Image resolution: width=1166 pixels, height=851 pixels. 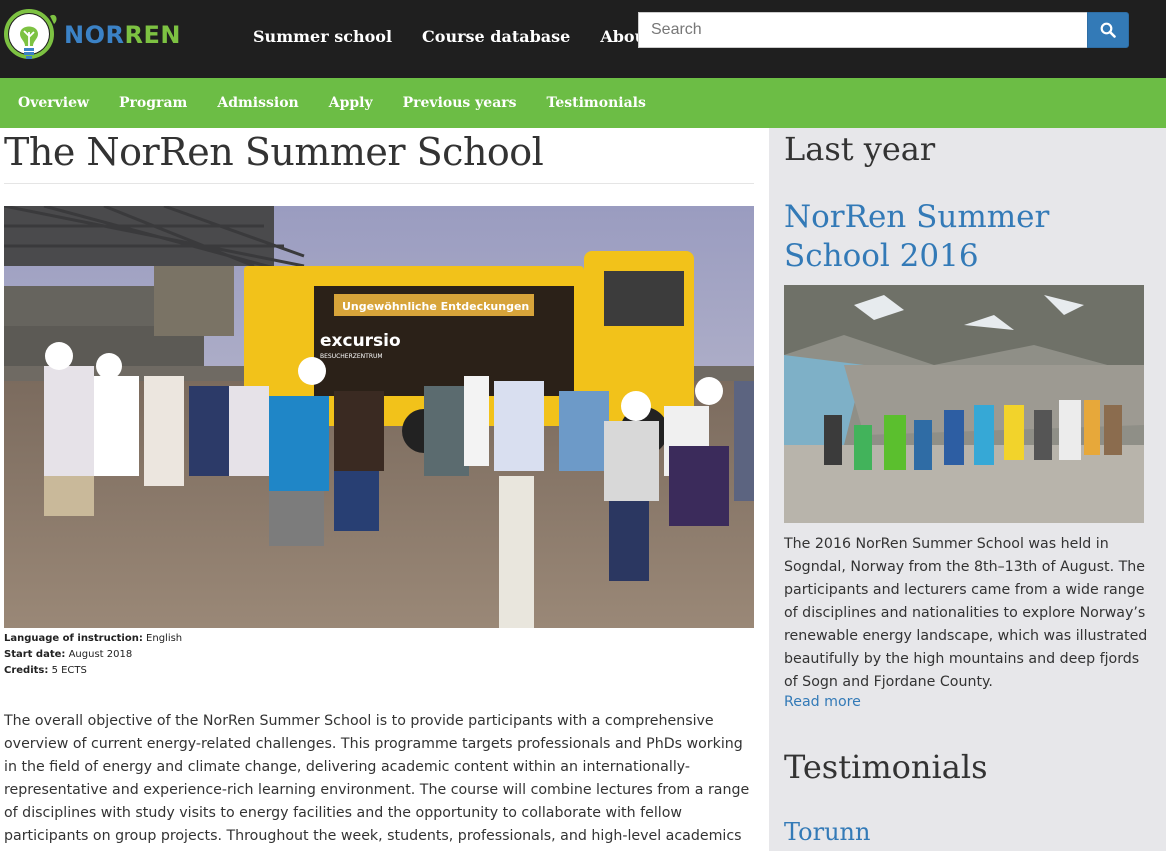 I want to click on page-title: The NorRen Summer School, so click(x=274, y=152).